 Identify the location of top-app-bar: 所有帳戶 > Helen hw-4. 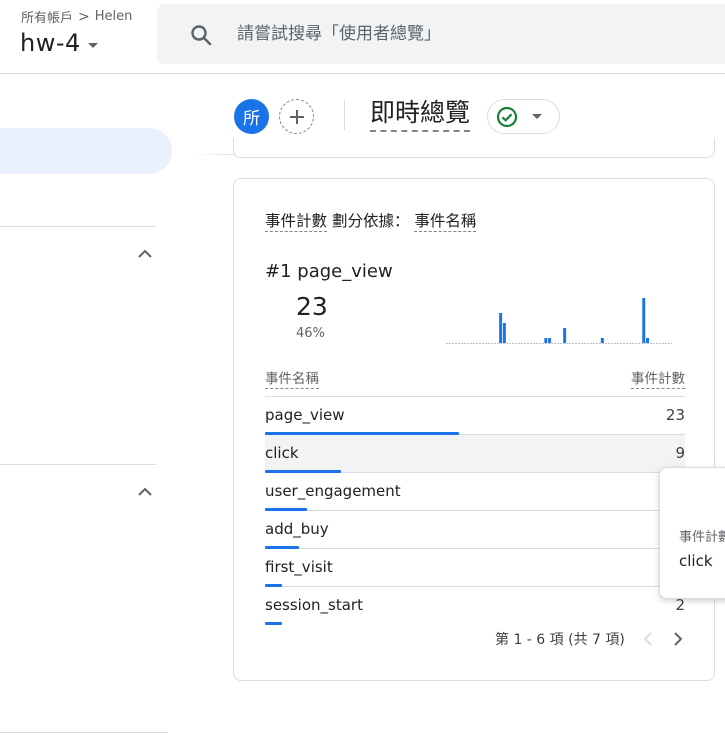
(362, 37).